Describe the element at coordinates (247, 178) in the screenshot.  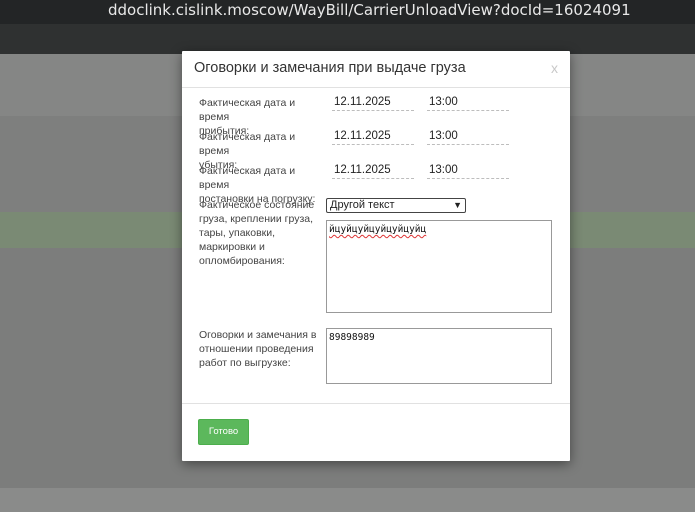
I see `loading-label-line1: Фактическая дата и время` at that location.